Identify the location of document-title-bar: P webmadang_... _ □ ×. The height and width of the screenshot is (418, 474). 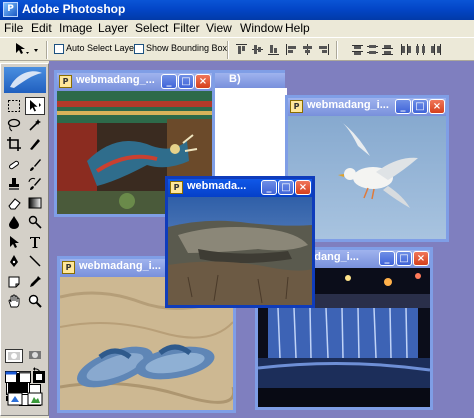
(134, 82).